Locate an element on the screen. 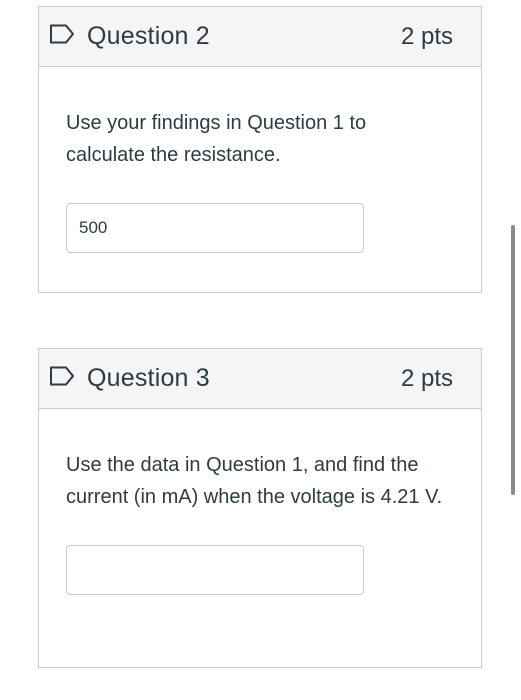  question-title: Question 2 is located at coordinates (148, 36).